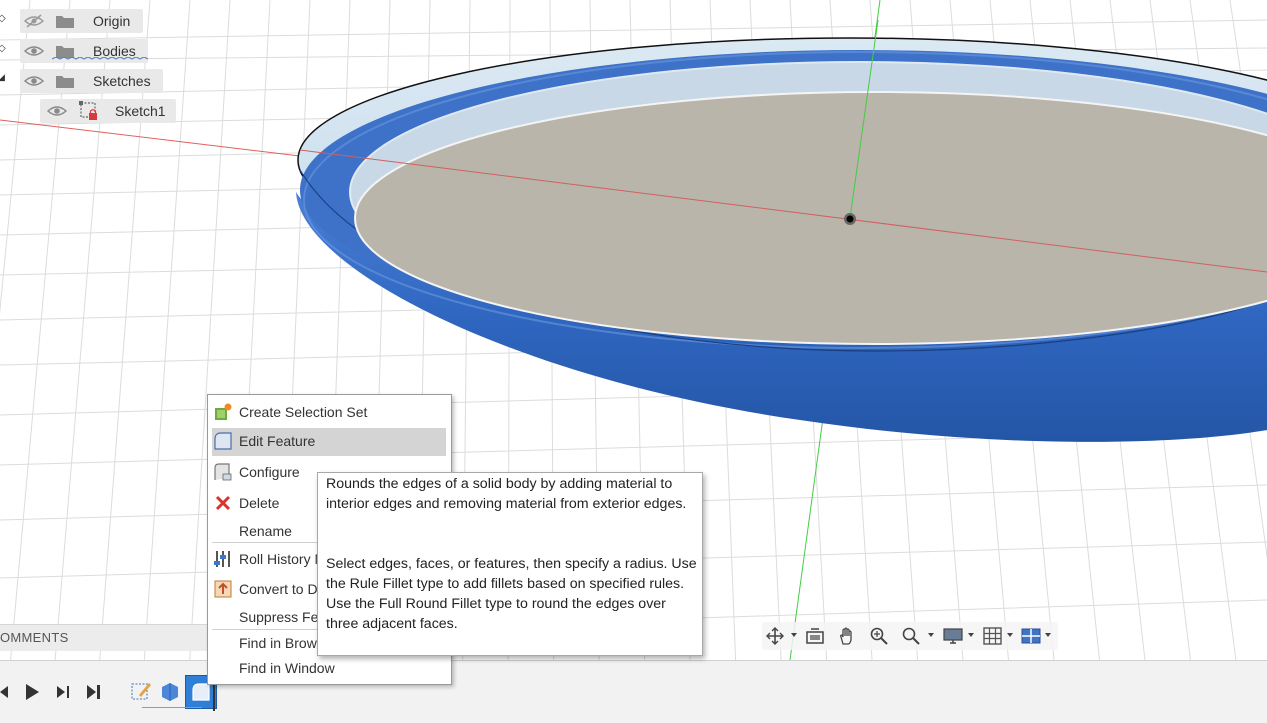 This screenshot has width=1267, height=723. I want to click on menu-item-label: Convert to DI, so click(280, 589).